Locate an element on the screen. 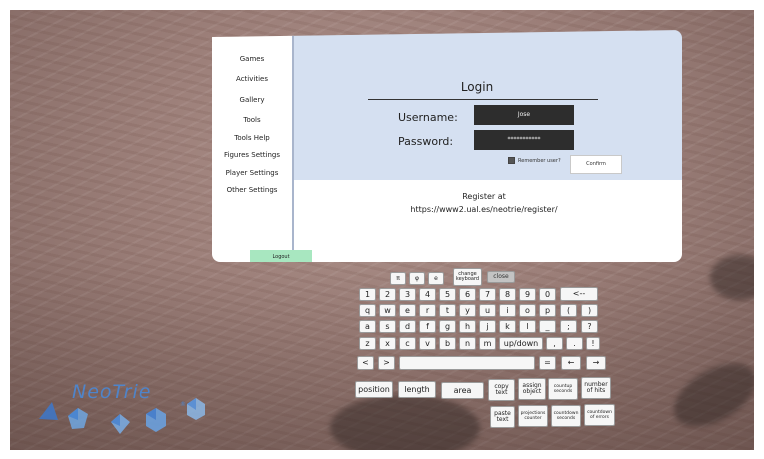 The width and height of the screenshot is (764, 459). key-5: 5 is located at coordinates (447, 294).